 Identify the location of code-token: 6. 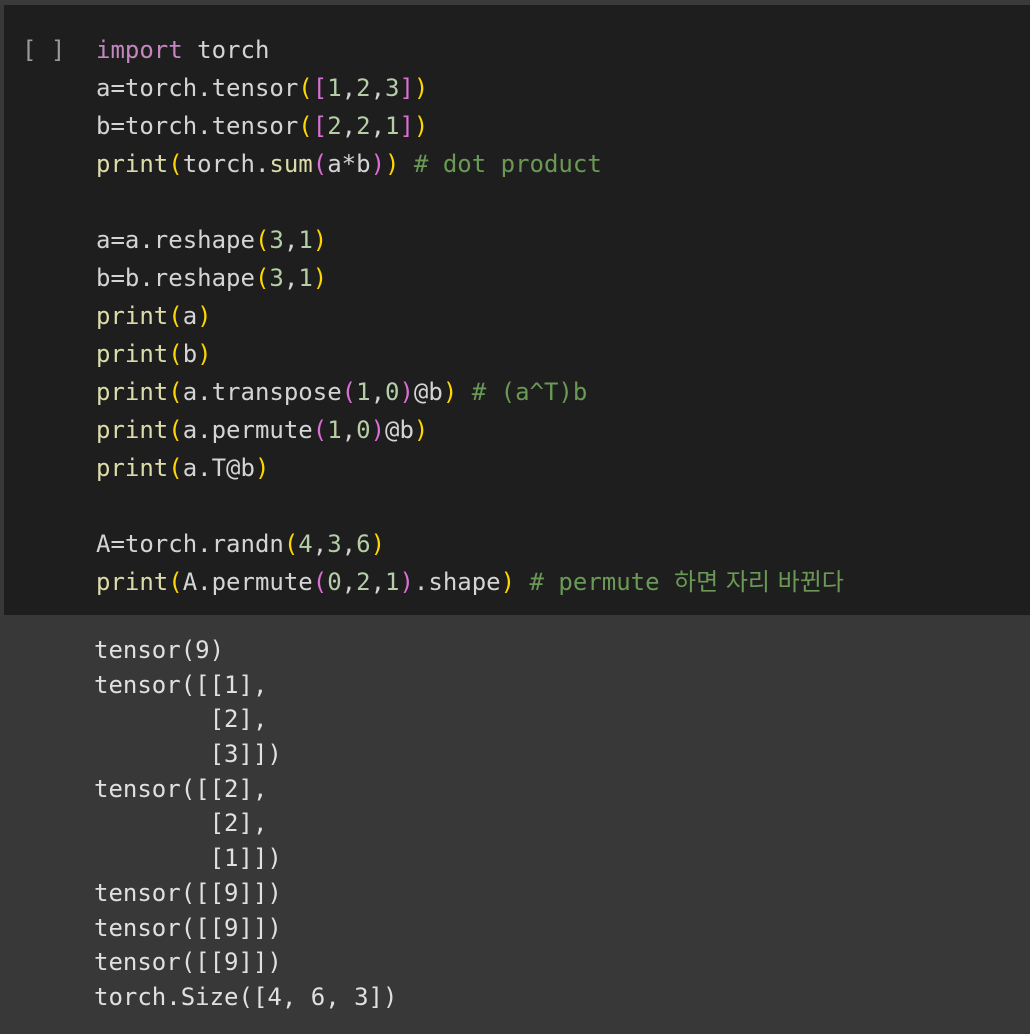
(363, 544).